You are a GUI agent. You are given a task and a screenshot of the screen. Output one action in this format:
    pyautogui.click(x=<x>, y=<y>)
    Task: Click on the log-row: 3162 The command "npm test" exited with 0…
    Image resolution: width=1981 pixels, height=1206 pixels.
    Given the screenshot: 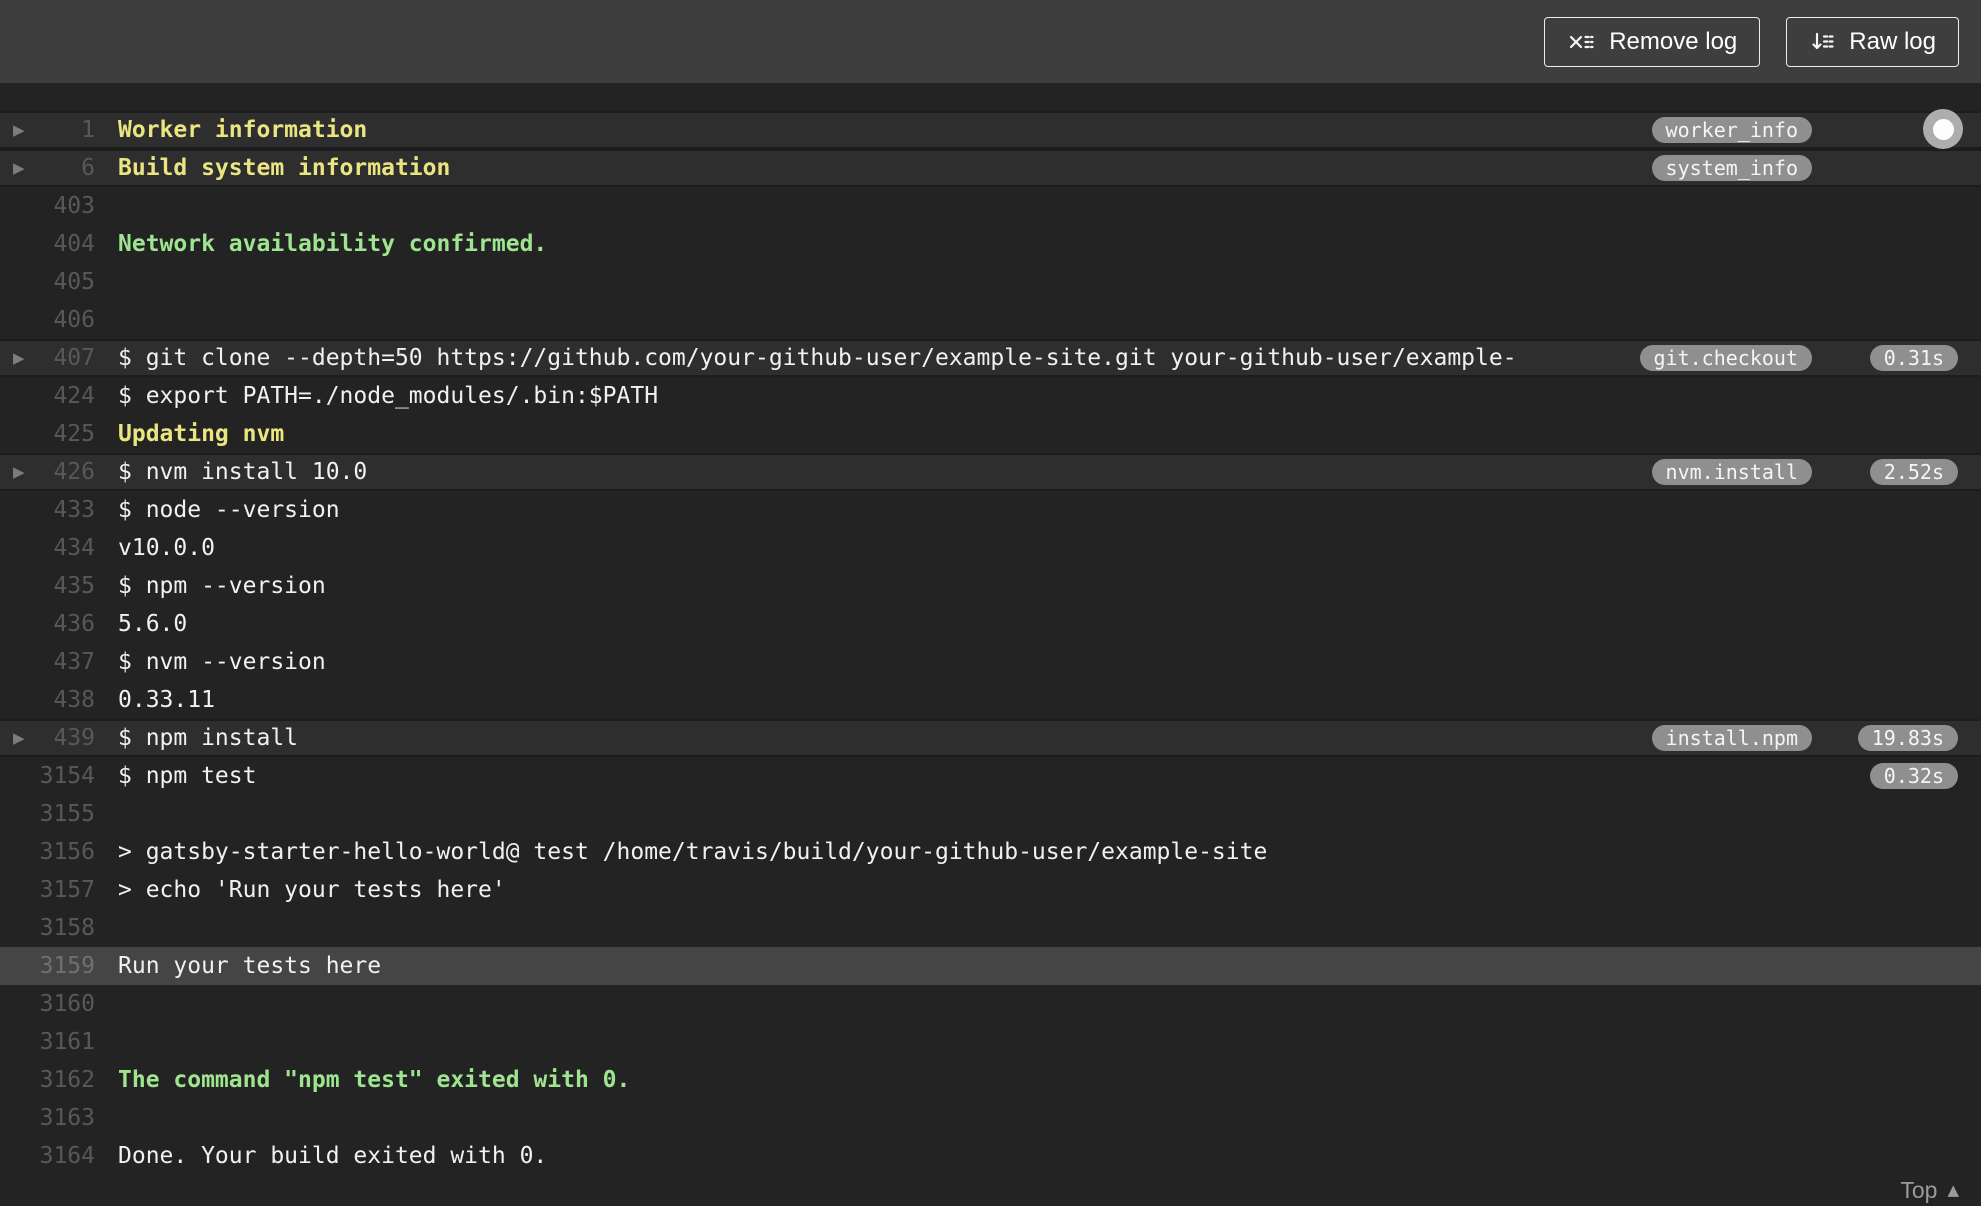 What is the action you would take?
    pyautogui.click(x=990, y=1080)
    